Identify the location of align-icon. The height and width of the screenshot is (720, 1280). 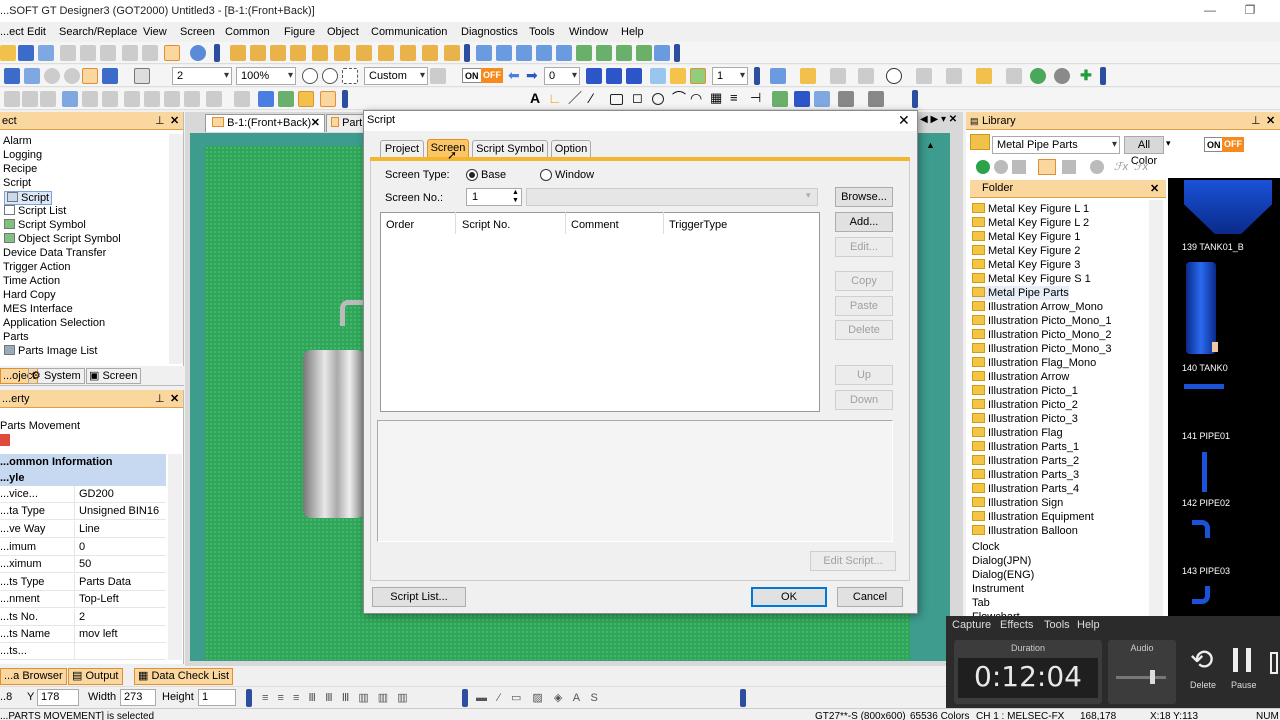
(48, 99).